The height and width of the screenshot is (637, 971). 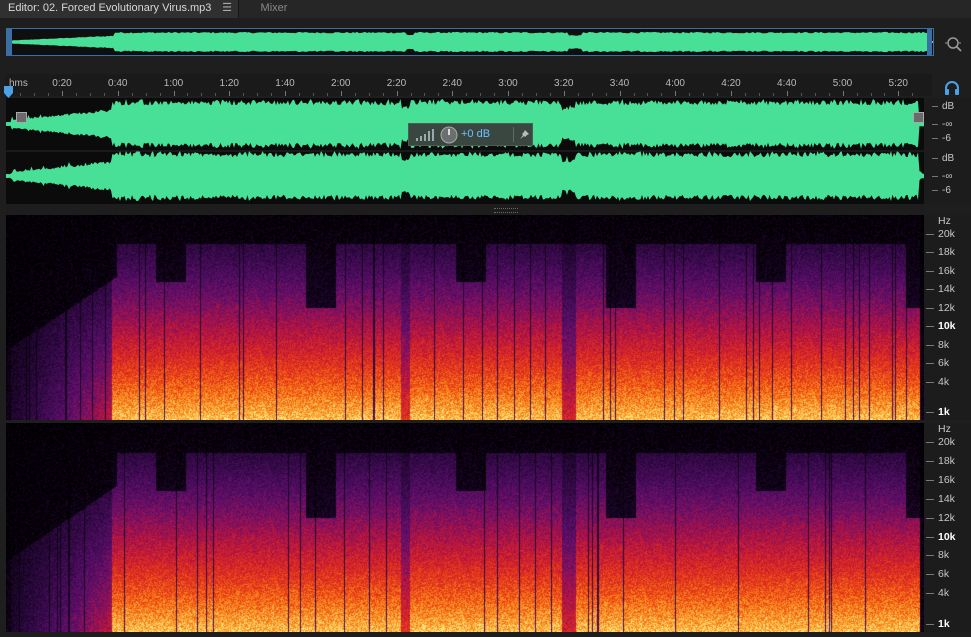 What do you see at coordinates (452, 83) in the screenshot?
I see `ruler-label: 2:40` at bounding box center [452, 83].